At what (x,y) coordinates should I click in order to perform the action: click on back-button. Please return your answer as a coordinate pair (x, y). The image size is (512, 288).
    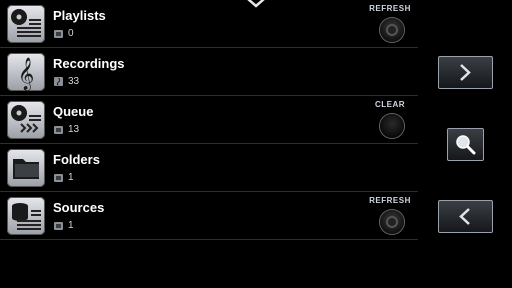
    Looking at the image, I should click on (465, 216).